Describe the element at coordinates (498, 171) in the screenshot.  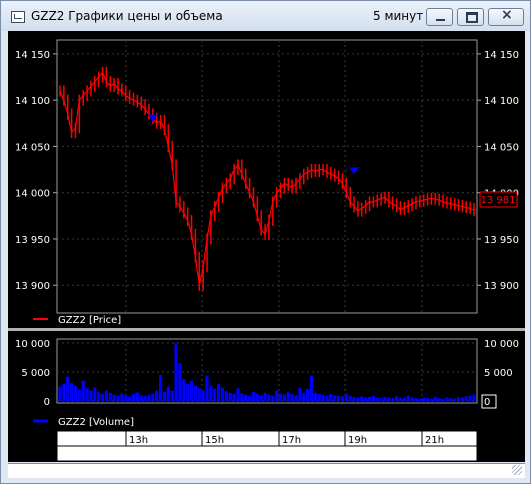
I see `price-y-ticks-right: 14 15014 10014 05014 00013 95013 900` at that location.